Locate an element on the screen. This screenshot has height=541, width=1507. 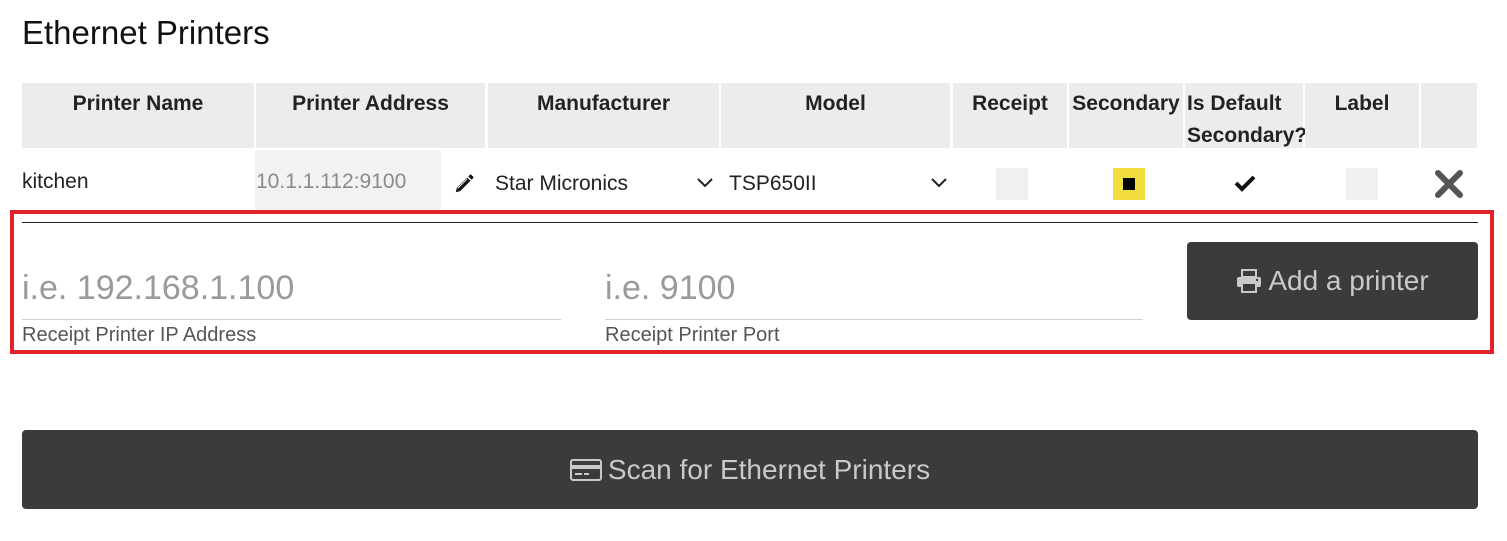
header-printer-name: Printer Name is located at coordinates (138, 115).